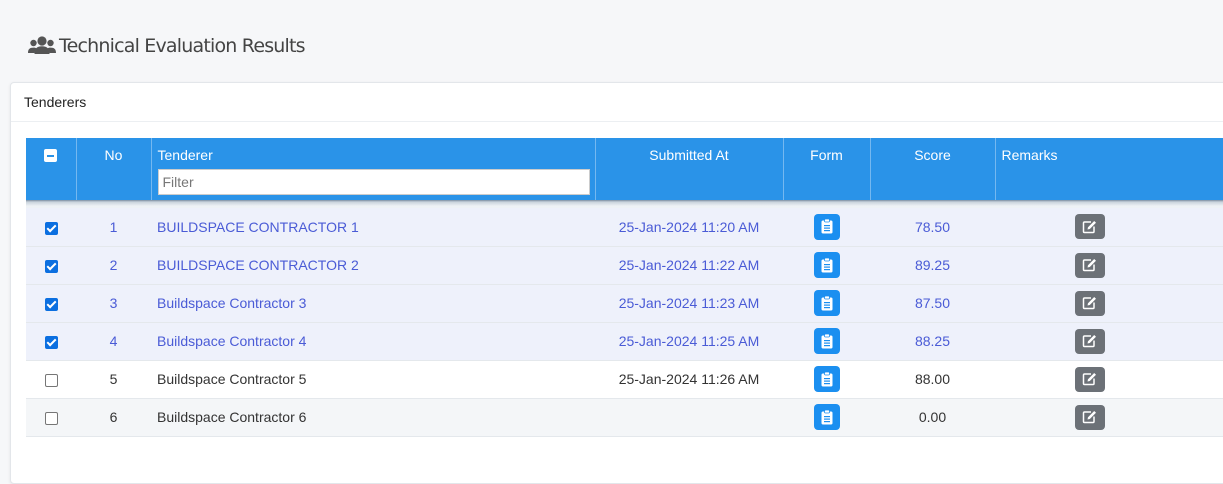  I want to click on row-no: 4, so click(113, 341).